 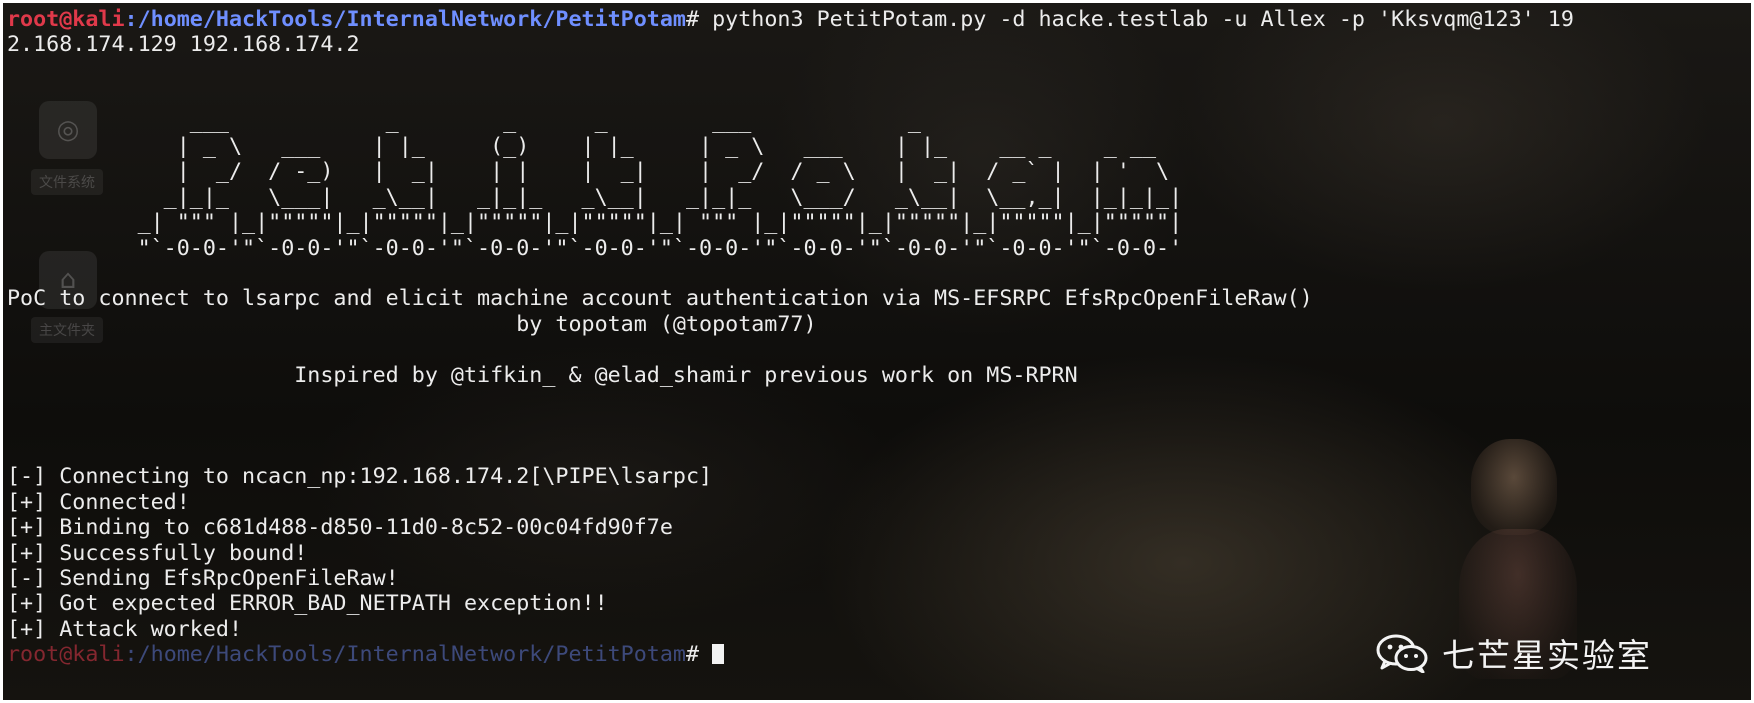 I want to click on wechat-watermark: 七芒星实验室, so click(x=1514, y=653).